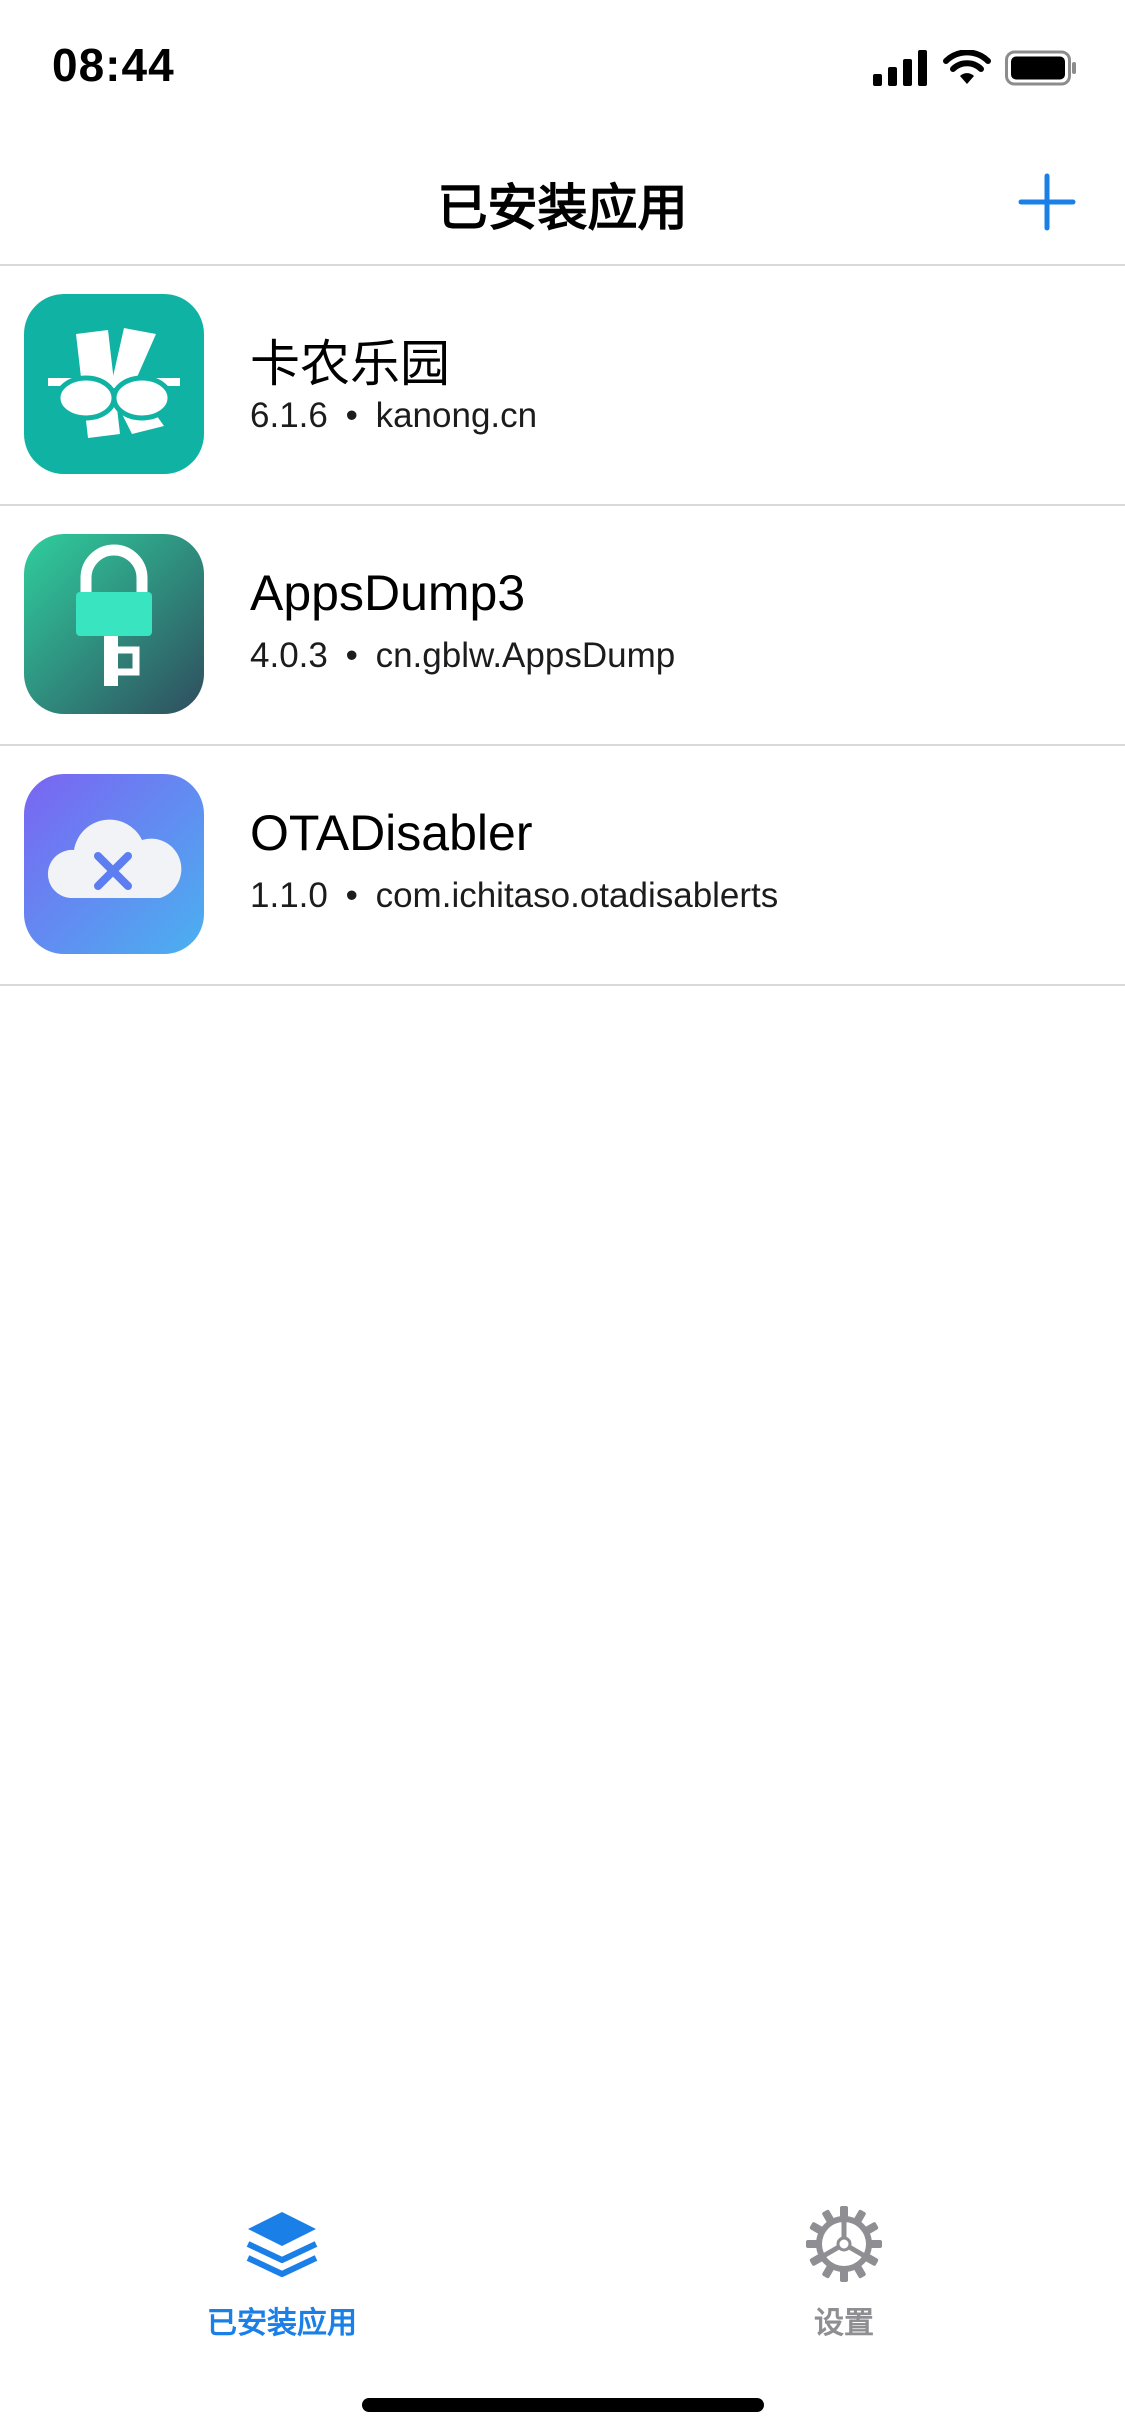 The image size is (1125, 2436). Describe the element at coordinates (562, 2302) in the screenshot. I see `tab-bar: 已安装应用 设置` at that location.